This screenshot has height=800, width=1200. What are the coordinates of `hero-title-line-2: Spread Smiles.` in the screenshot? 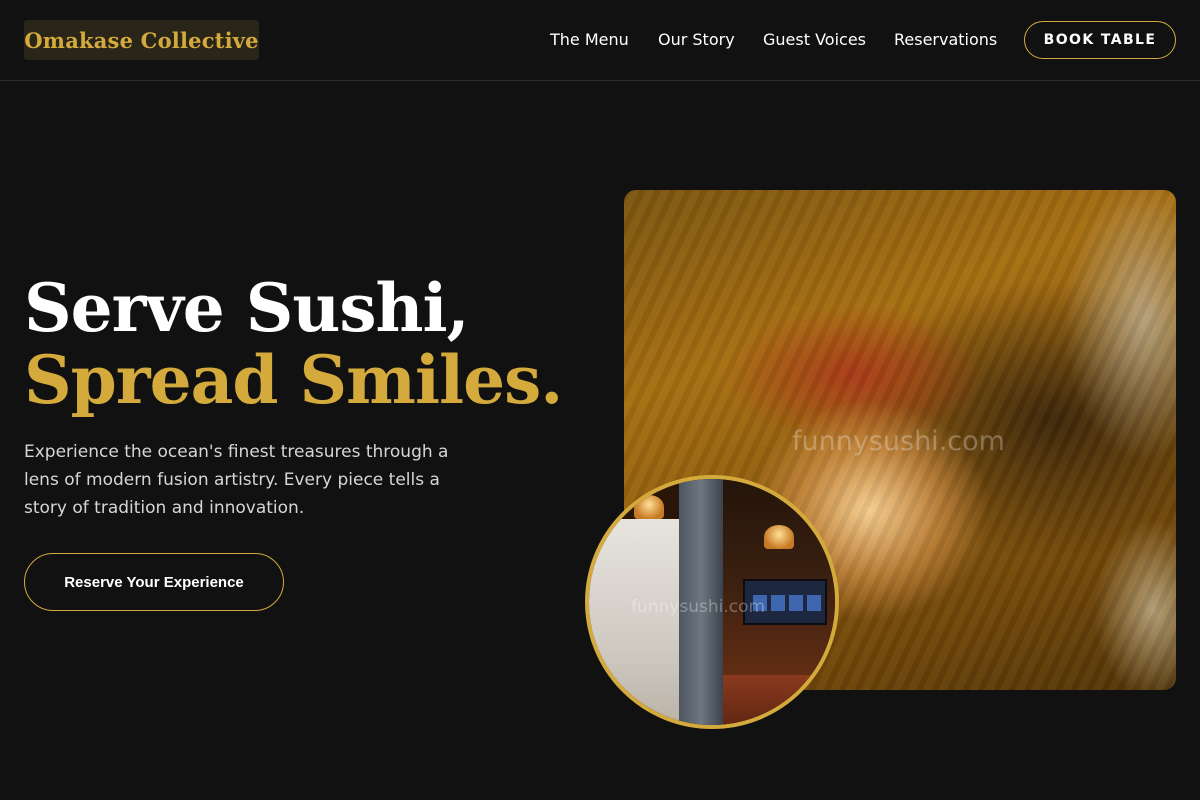 It's located at (293, 380).